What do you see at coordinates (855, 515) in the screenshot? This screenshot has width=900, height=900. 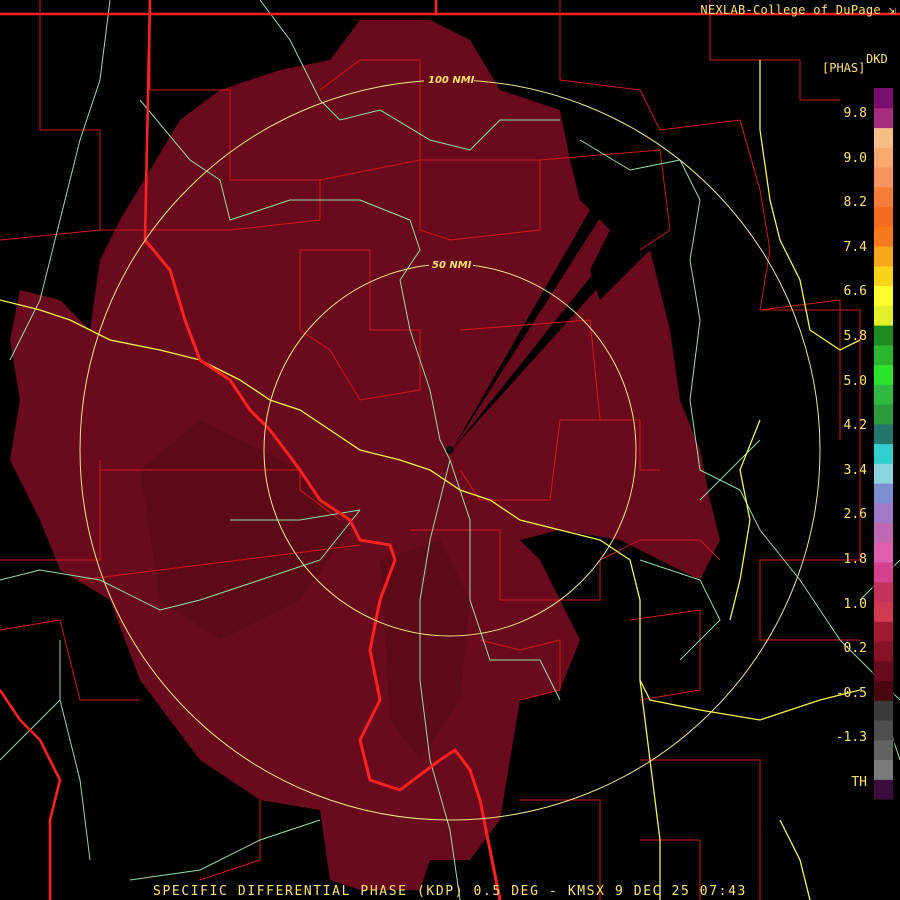 I see `legend-label: 2.6` at bounding box center [855, 515].